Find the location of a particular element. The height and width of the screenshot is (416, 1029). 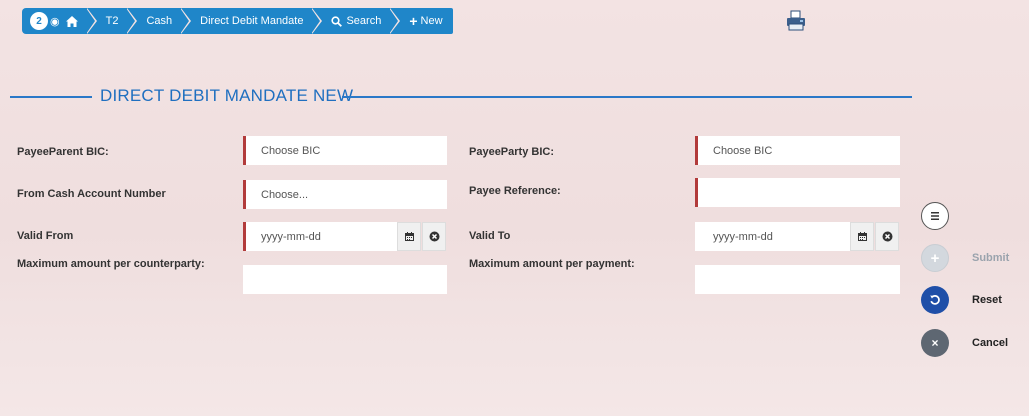

payee-reference-field is located at coordinates (797, 192).